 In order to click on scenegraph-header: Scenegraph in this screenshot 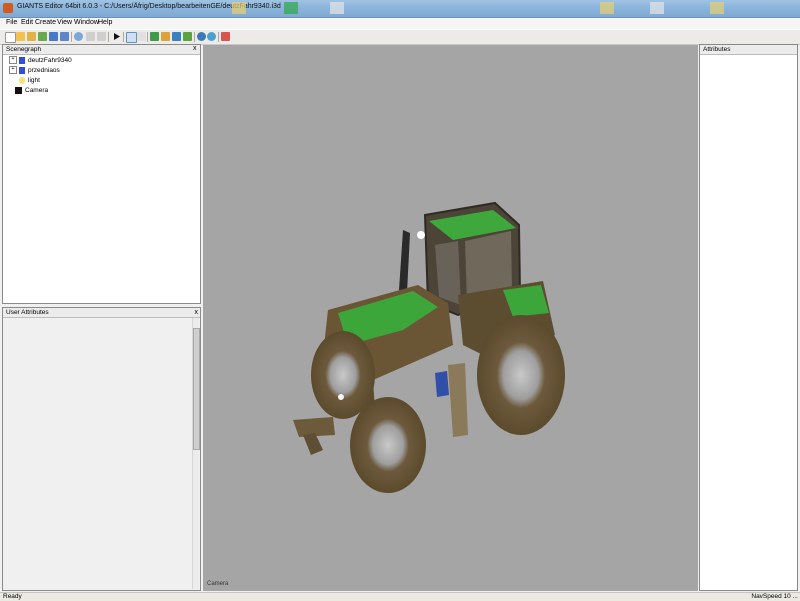, I will do `click(101, 50)`.